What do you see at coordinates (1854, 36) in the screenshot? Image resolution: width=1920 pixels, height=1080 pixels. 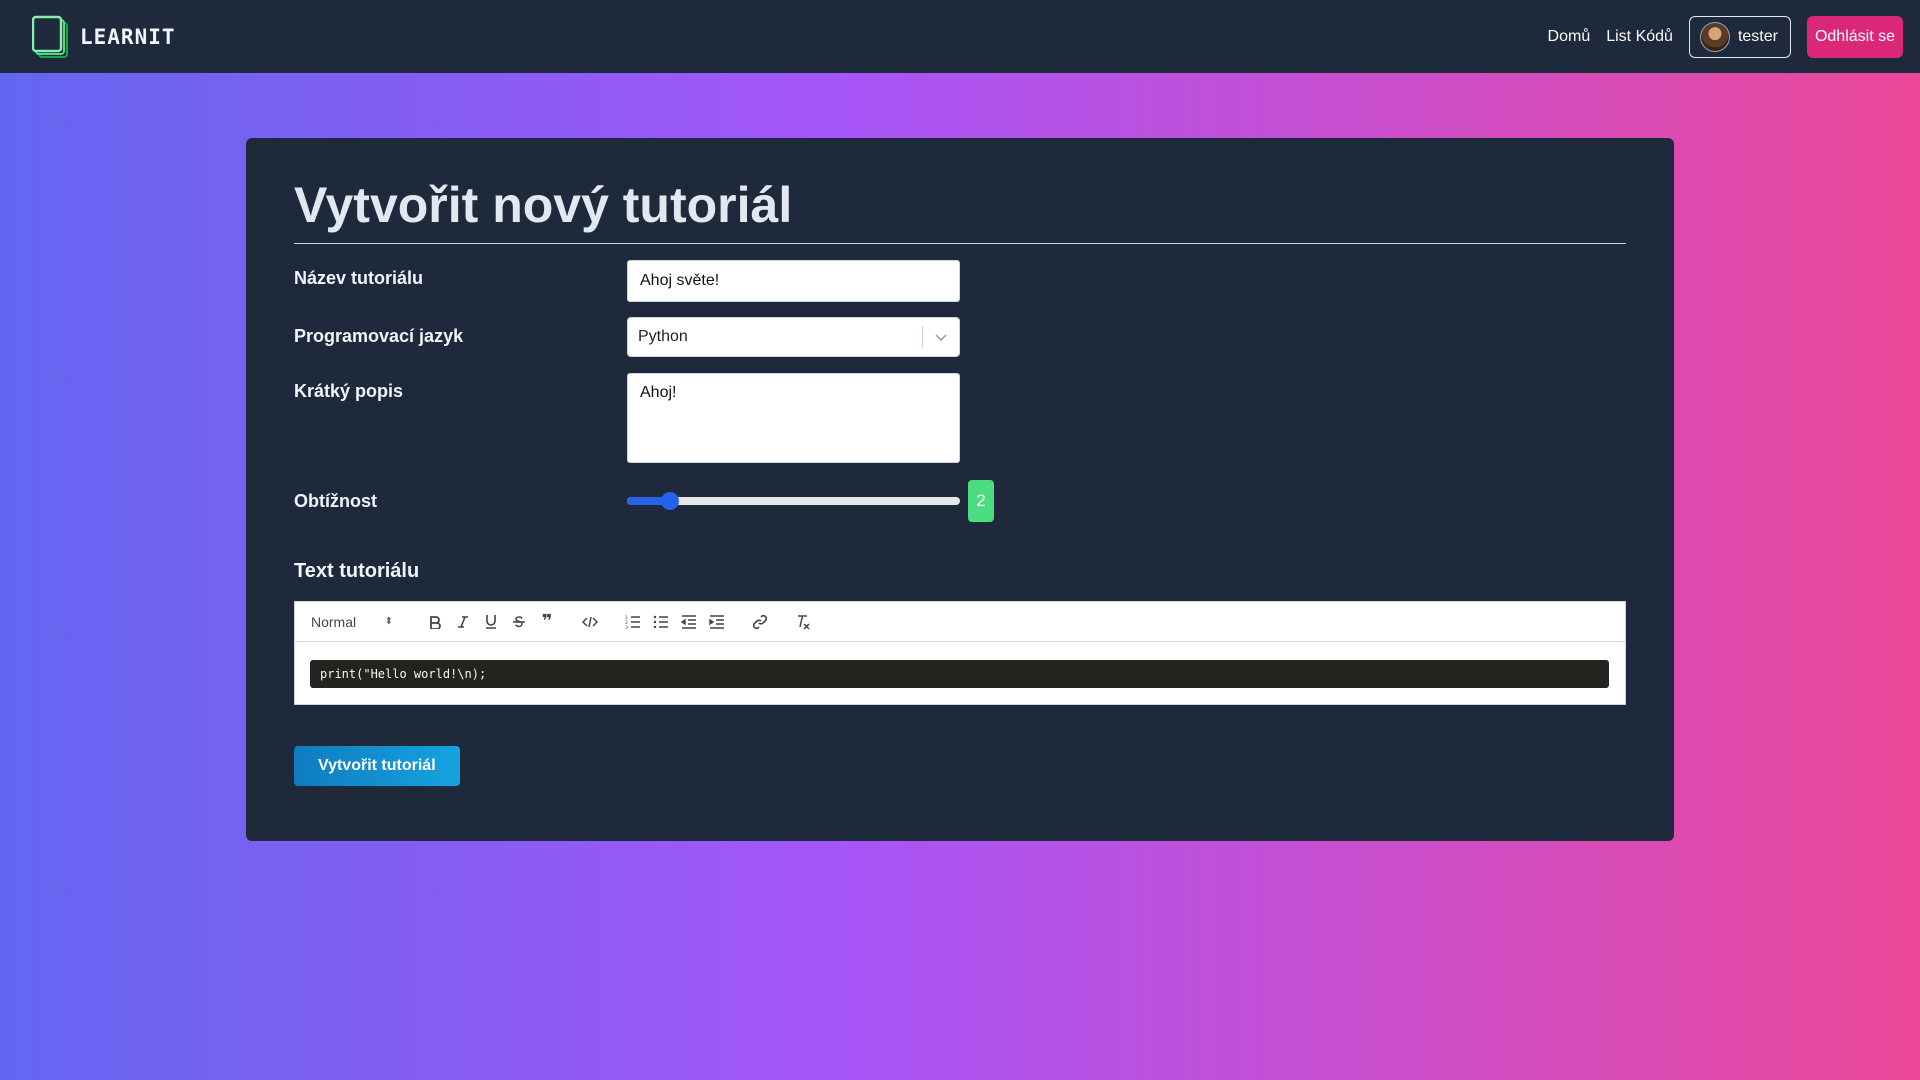 I see `logout-button: Odhlásit se` at bounding box center [1854, 36].